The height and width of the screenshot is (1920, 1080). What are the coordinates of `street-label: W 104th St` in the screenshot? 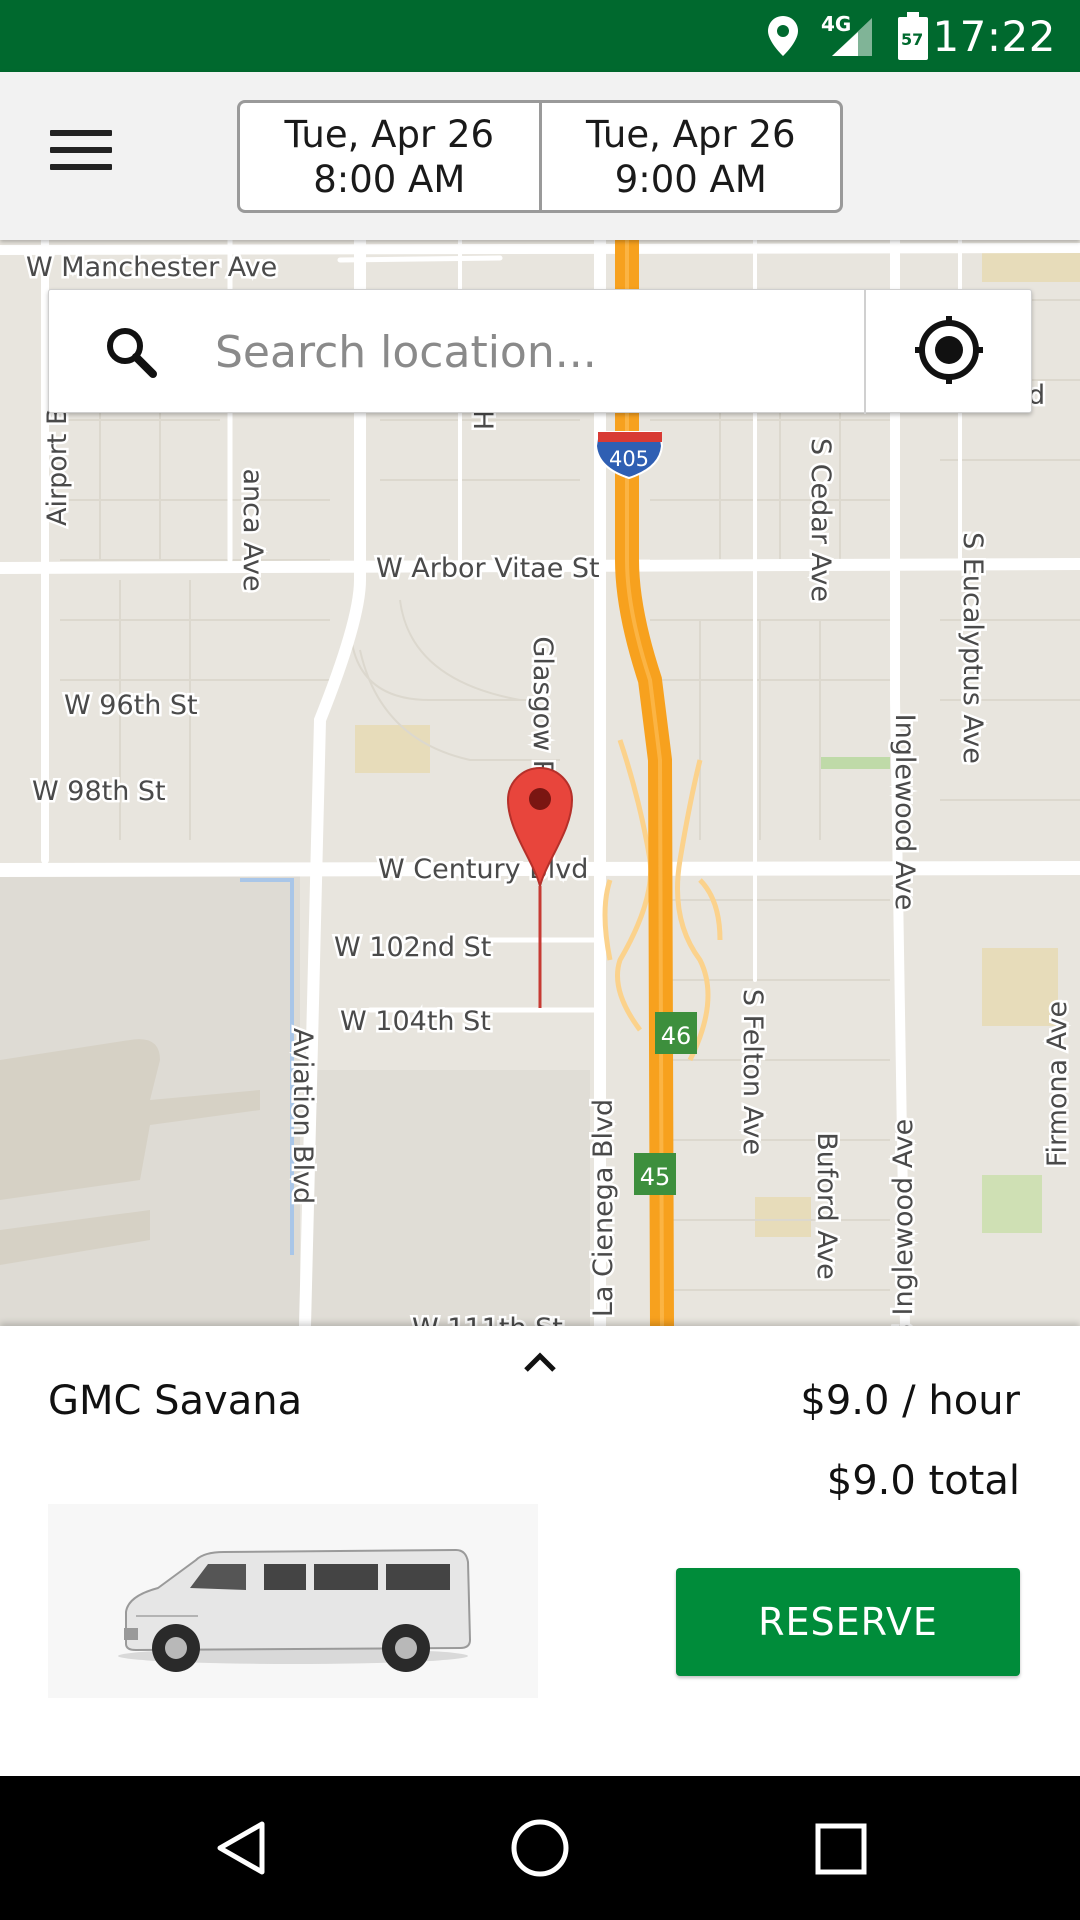 It's located at (415, 1021).